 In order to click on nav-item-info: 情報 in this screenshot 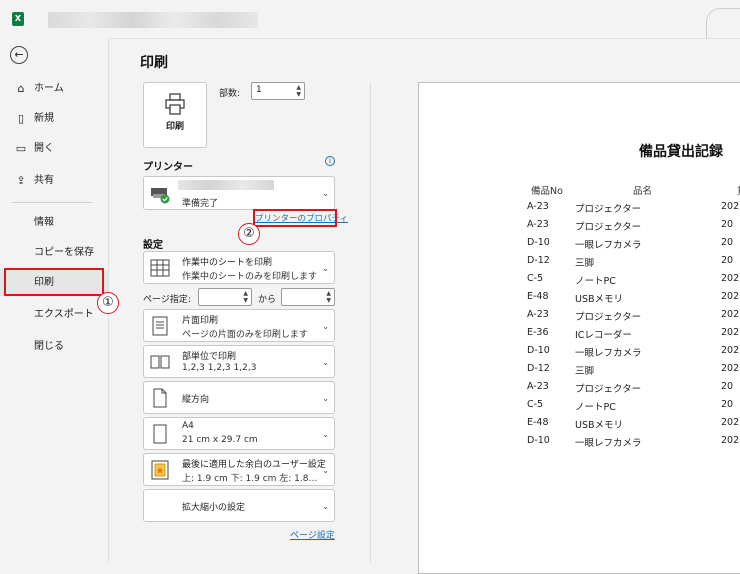, I will do `click(54, 223)`.